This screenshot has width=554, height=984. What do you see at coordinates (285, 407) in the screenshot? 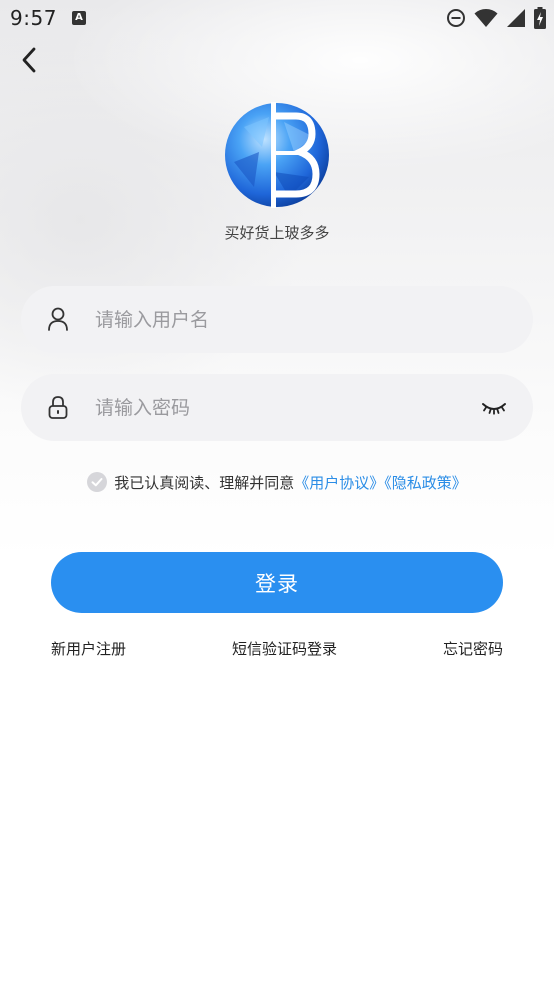
I see `password-input` at bounding box center [285, 407].